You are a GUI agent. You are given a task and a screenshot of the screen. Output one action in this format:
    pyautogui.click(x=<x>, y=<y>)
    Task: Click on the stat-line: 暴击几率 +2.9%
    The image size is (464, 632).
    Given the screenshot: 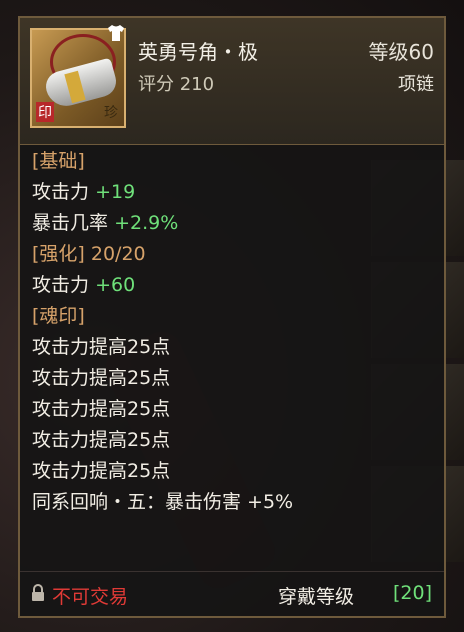 What is the action you would take?
    pyautogui.click(x=234, y=223)
    